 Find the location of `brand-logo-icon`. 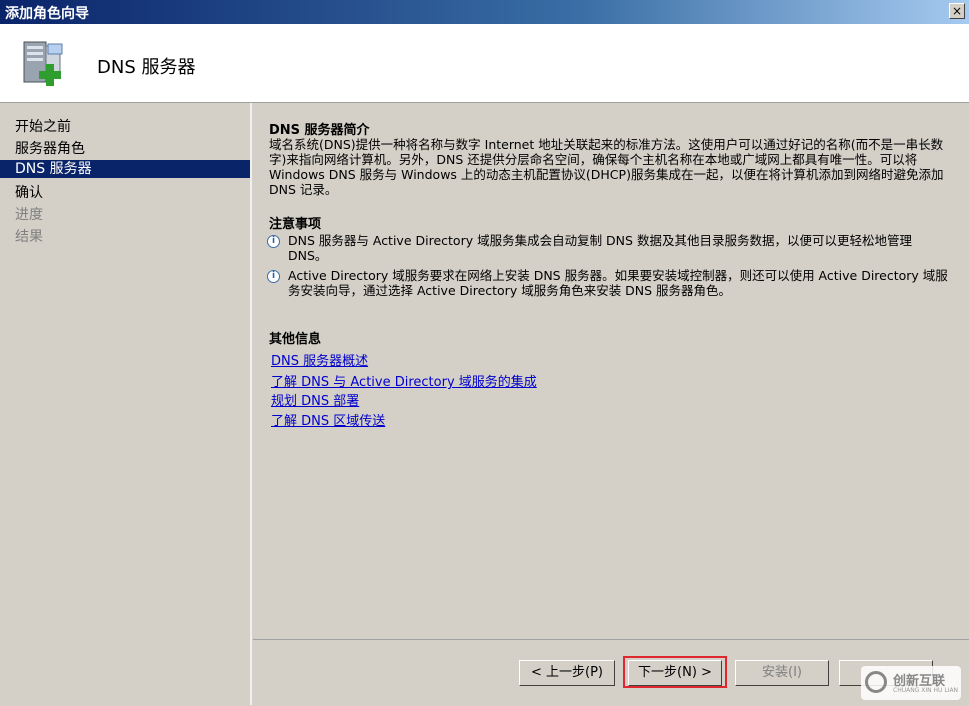

brand-logo-icon is located at coordinates (876, 682).